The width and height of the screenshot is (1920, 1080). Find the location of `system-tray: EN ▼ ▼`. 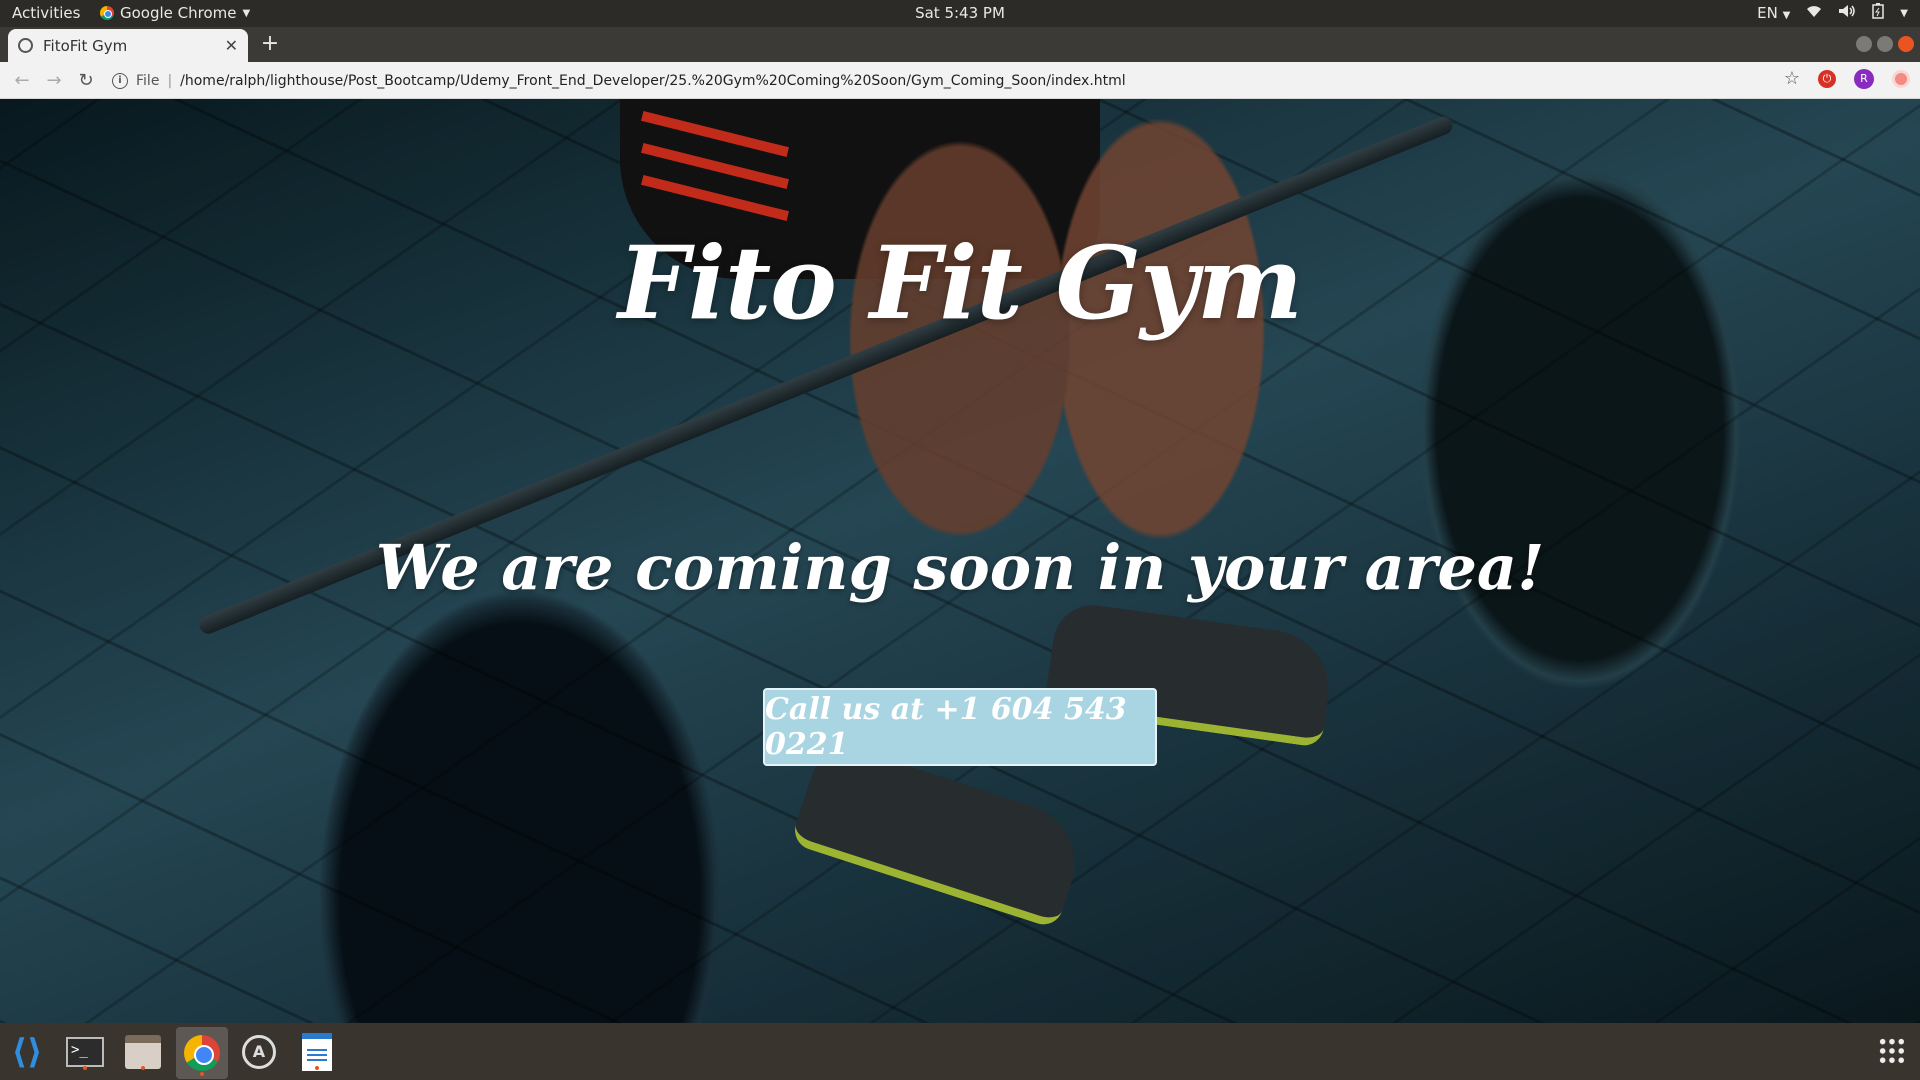

system-tray: EN ▼ ▼ is located at coordinates (1832, 13).